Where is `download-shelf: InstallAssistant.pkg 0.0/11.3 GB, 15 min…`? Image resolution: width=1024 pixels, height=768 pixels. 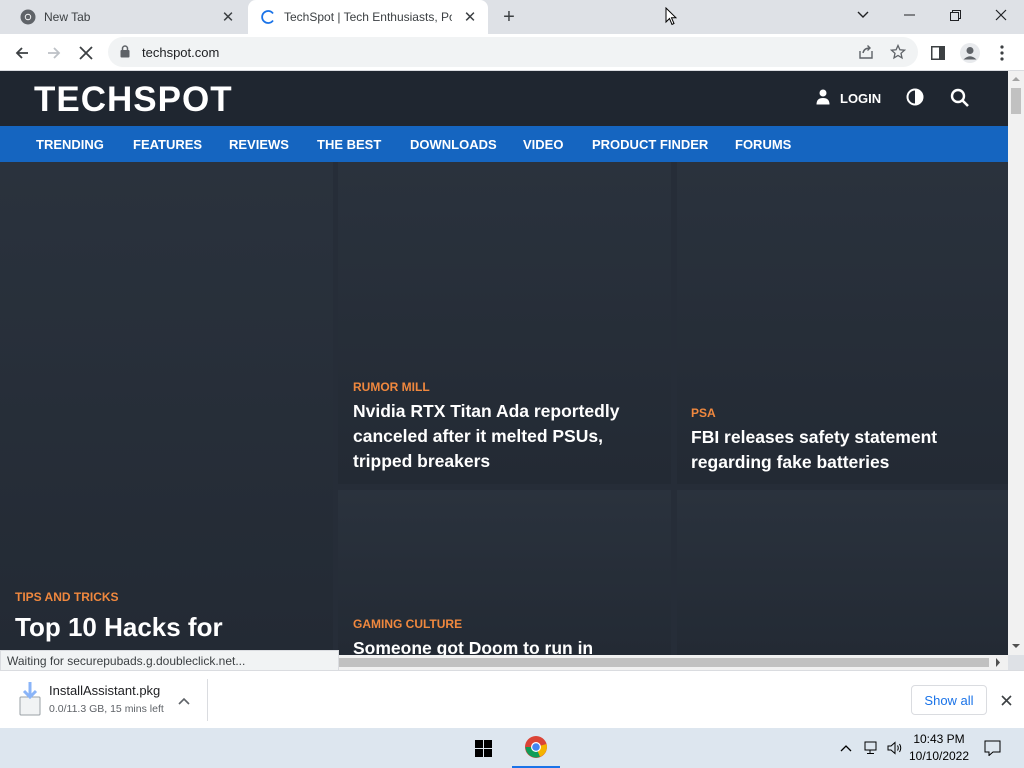 download-shelf: InstallAssistant.pkg 0.0/11.3 GB, 15 min… is located at coordinates (512, 699).